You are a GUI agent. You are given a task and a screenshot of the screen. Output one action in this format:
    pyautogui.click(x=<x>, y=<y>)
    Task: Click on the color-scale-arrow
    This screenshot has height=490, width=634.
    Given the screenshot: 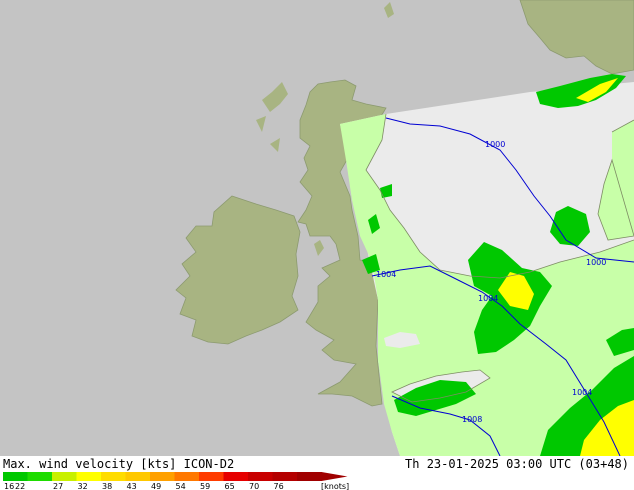 What is the action you would take?
    pyautogui.click(x=334, y=476)
    